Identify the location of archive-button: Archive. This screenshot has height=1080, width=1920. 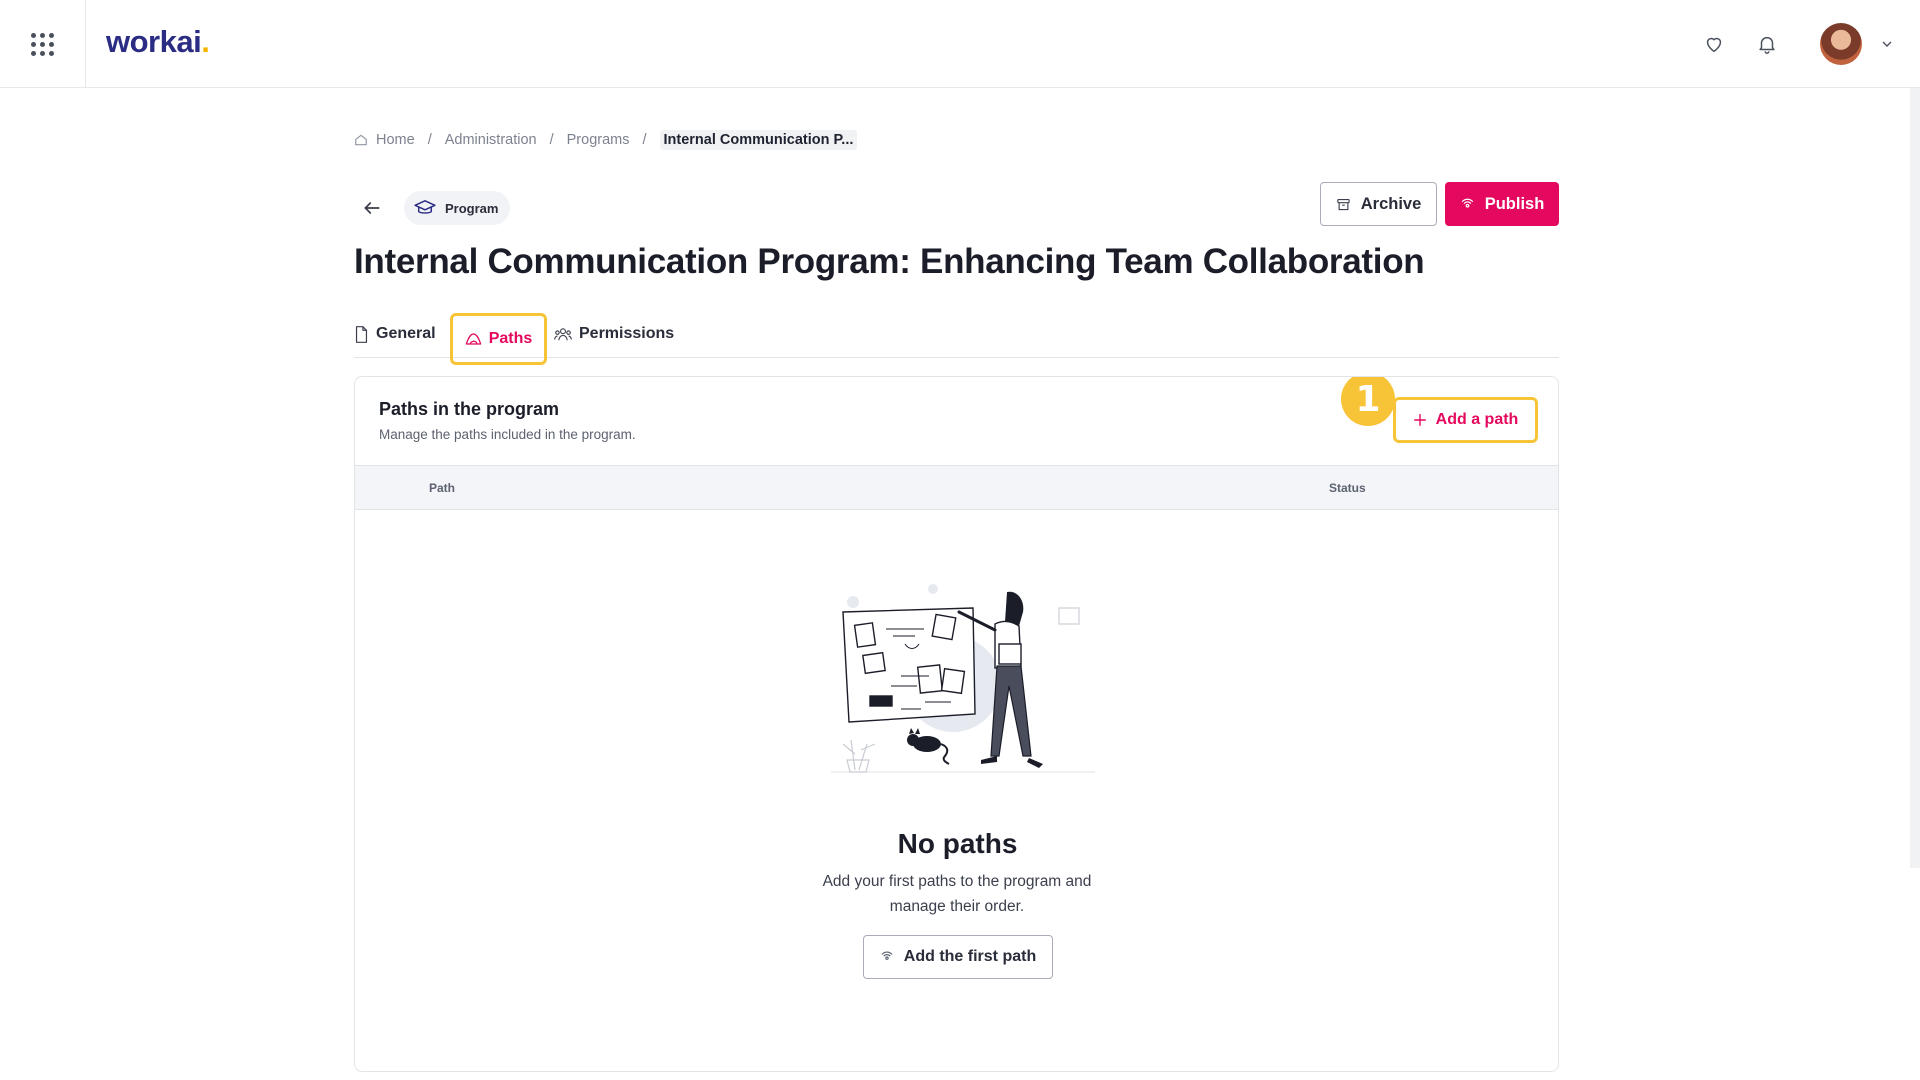
(1378, 204).